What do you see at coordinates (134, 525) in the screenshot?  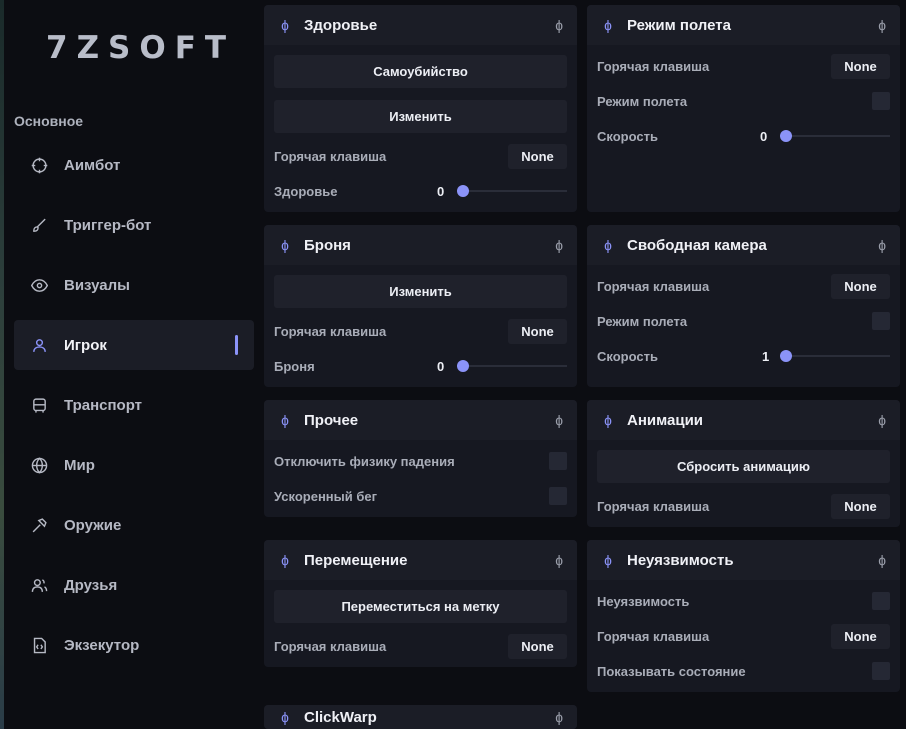 I see `sidebar-item-weapons: Оружие` at bounding box center [134, 525].